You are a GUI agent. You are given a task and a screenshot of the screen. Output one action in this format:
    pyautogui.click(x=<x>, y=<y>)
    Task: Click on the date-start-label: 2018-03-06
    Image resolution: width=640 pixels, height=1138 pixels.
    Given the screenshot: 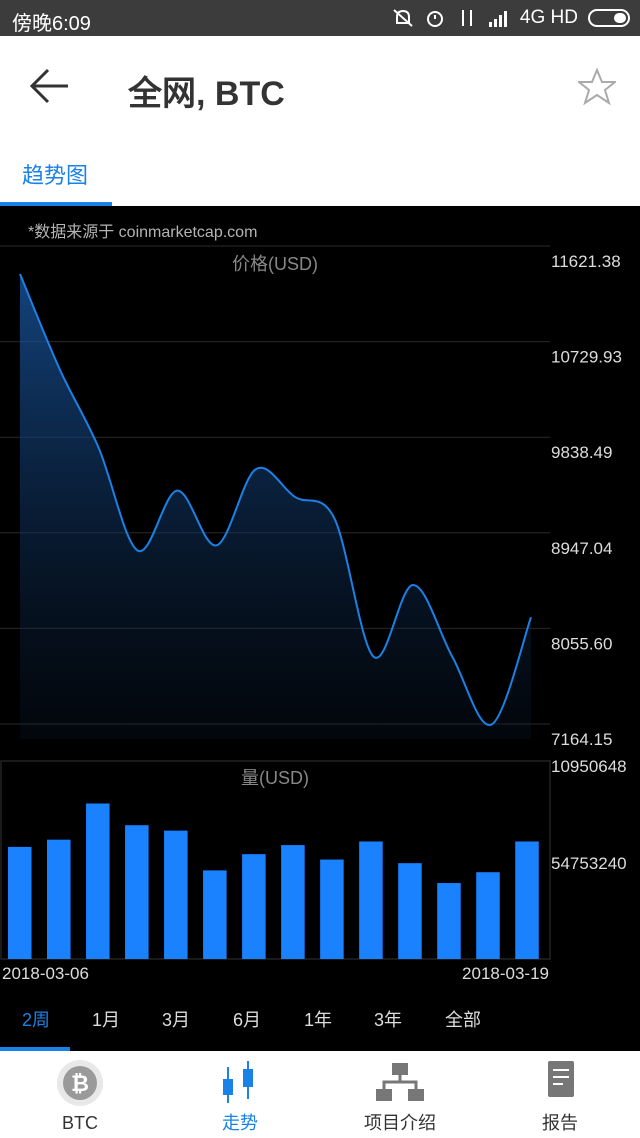 What is the action you would take?
    pyautogui.click(x=45, y=973)
    